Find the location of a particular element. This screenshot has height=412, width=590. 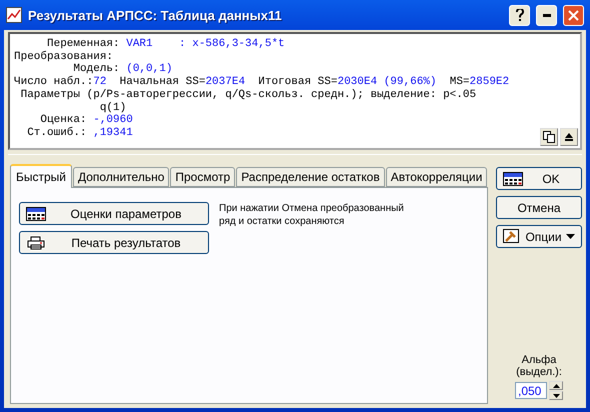

copy-button is located at coordinates (549, 137).